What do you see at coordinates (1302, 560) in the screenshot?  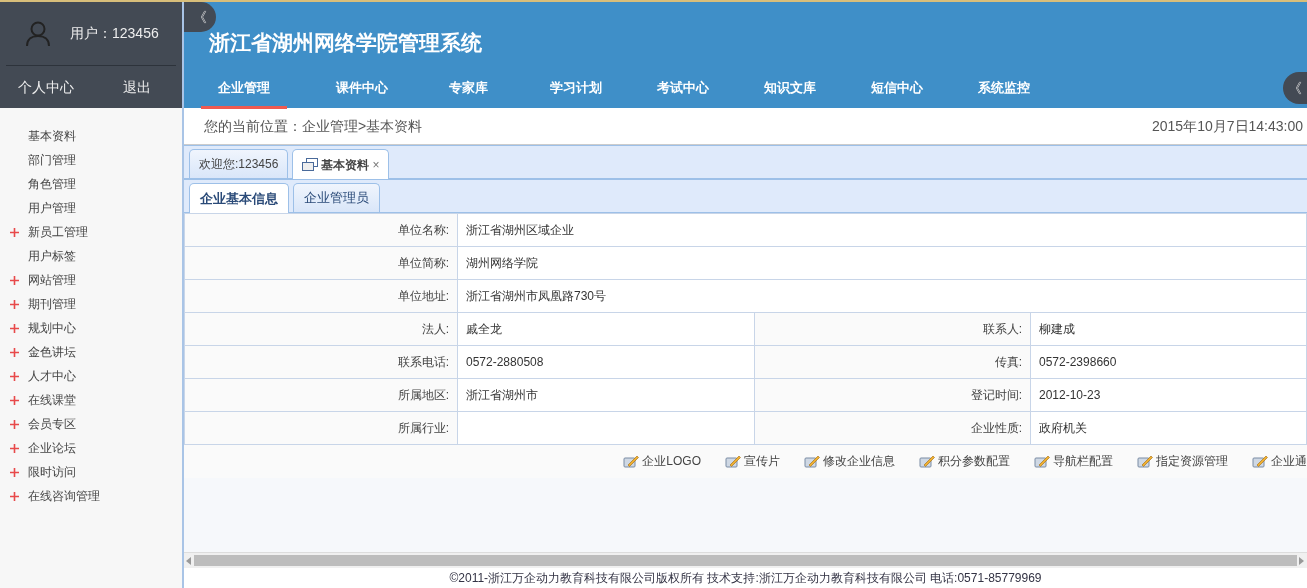 I see `scroll-right-icon` at bounding box center [1302, 560].